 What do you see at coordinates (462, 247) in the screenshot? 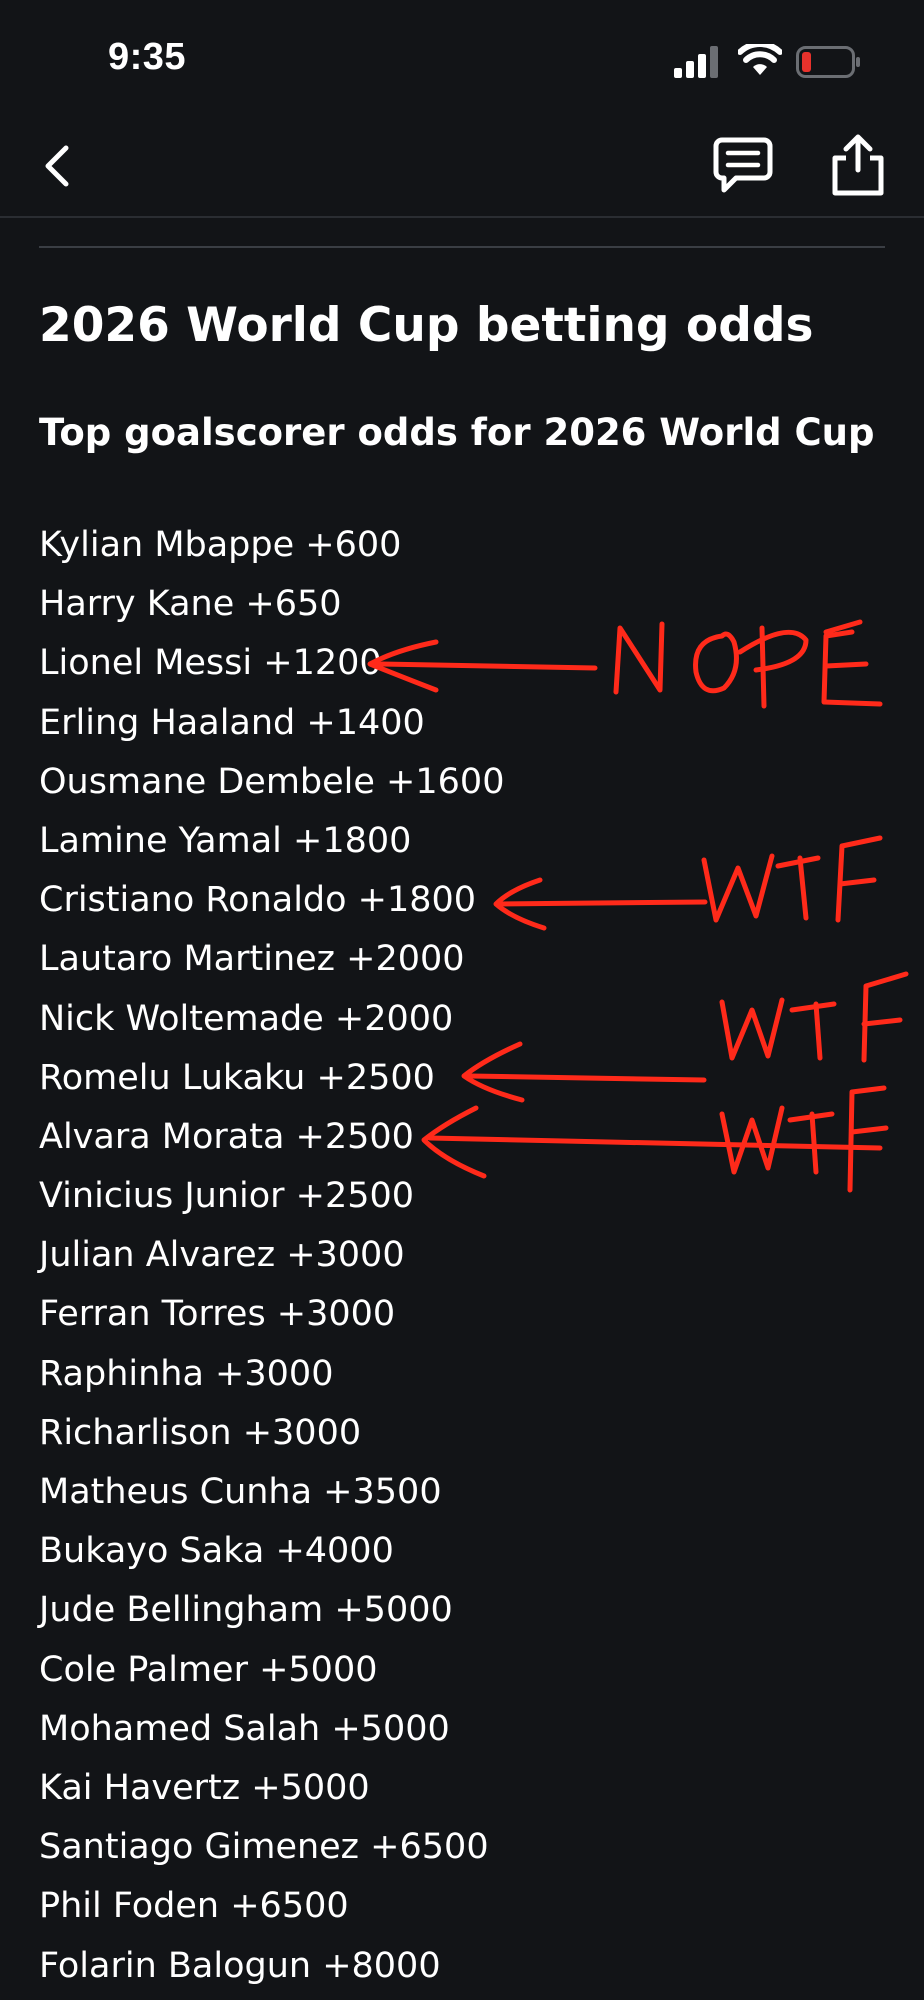
I see `article-divider` at bounding box center [462, 247].